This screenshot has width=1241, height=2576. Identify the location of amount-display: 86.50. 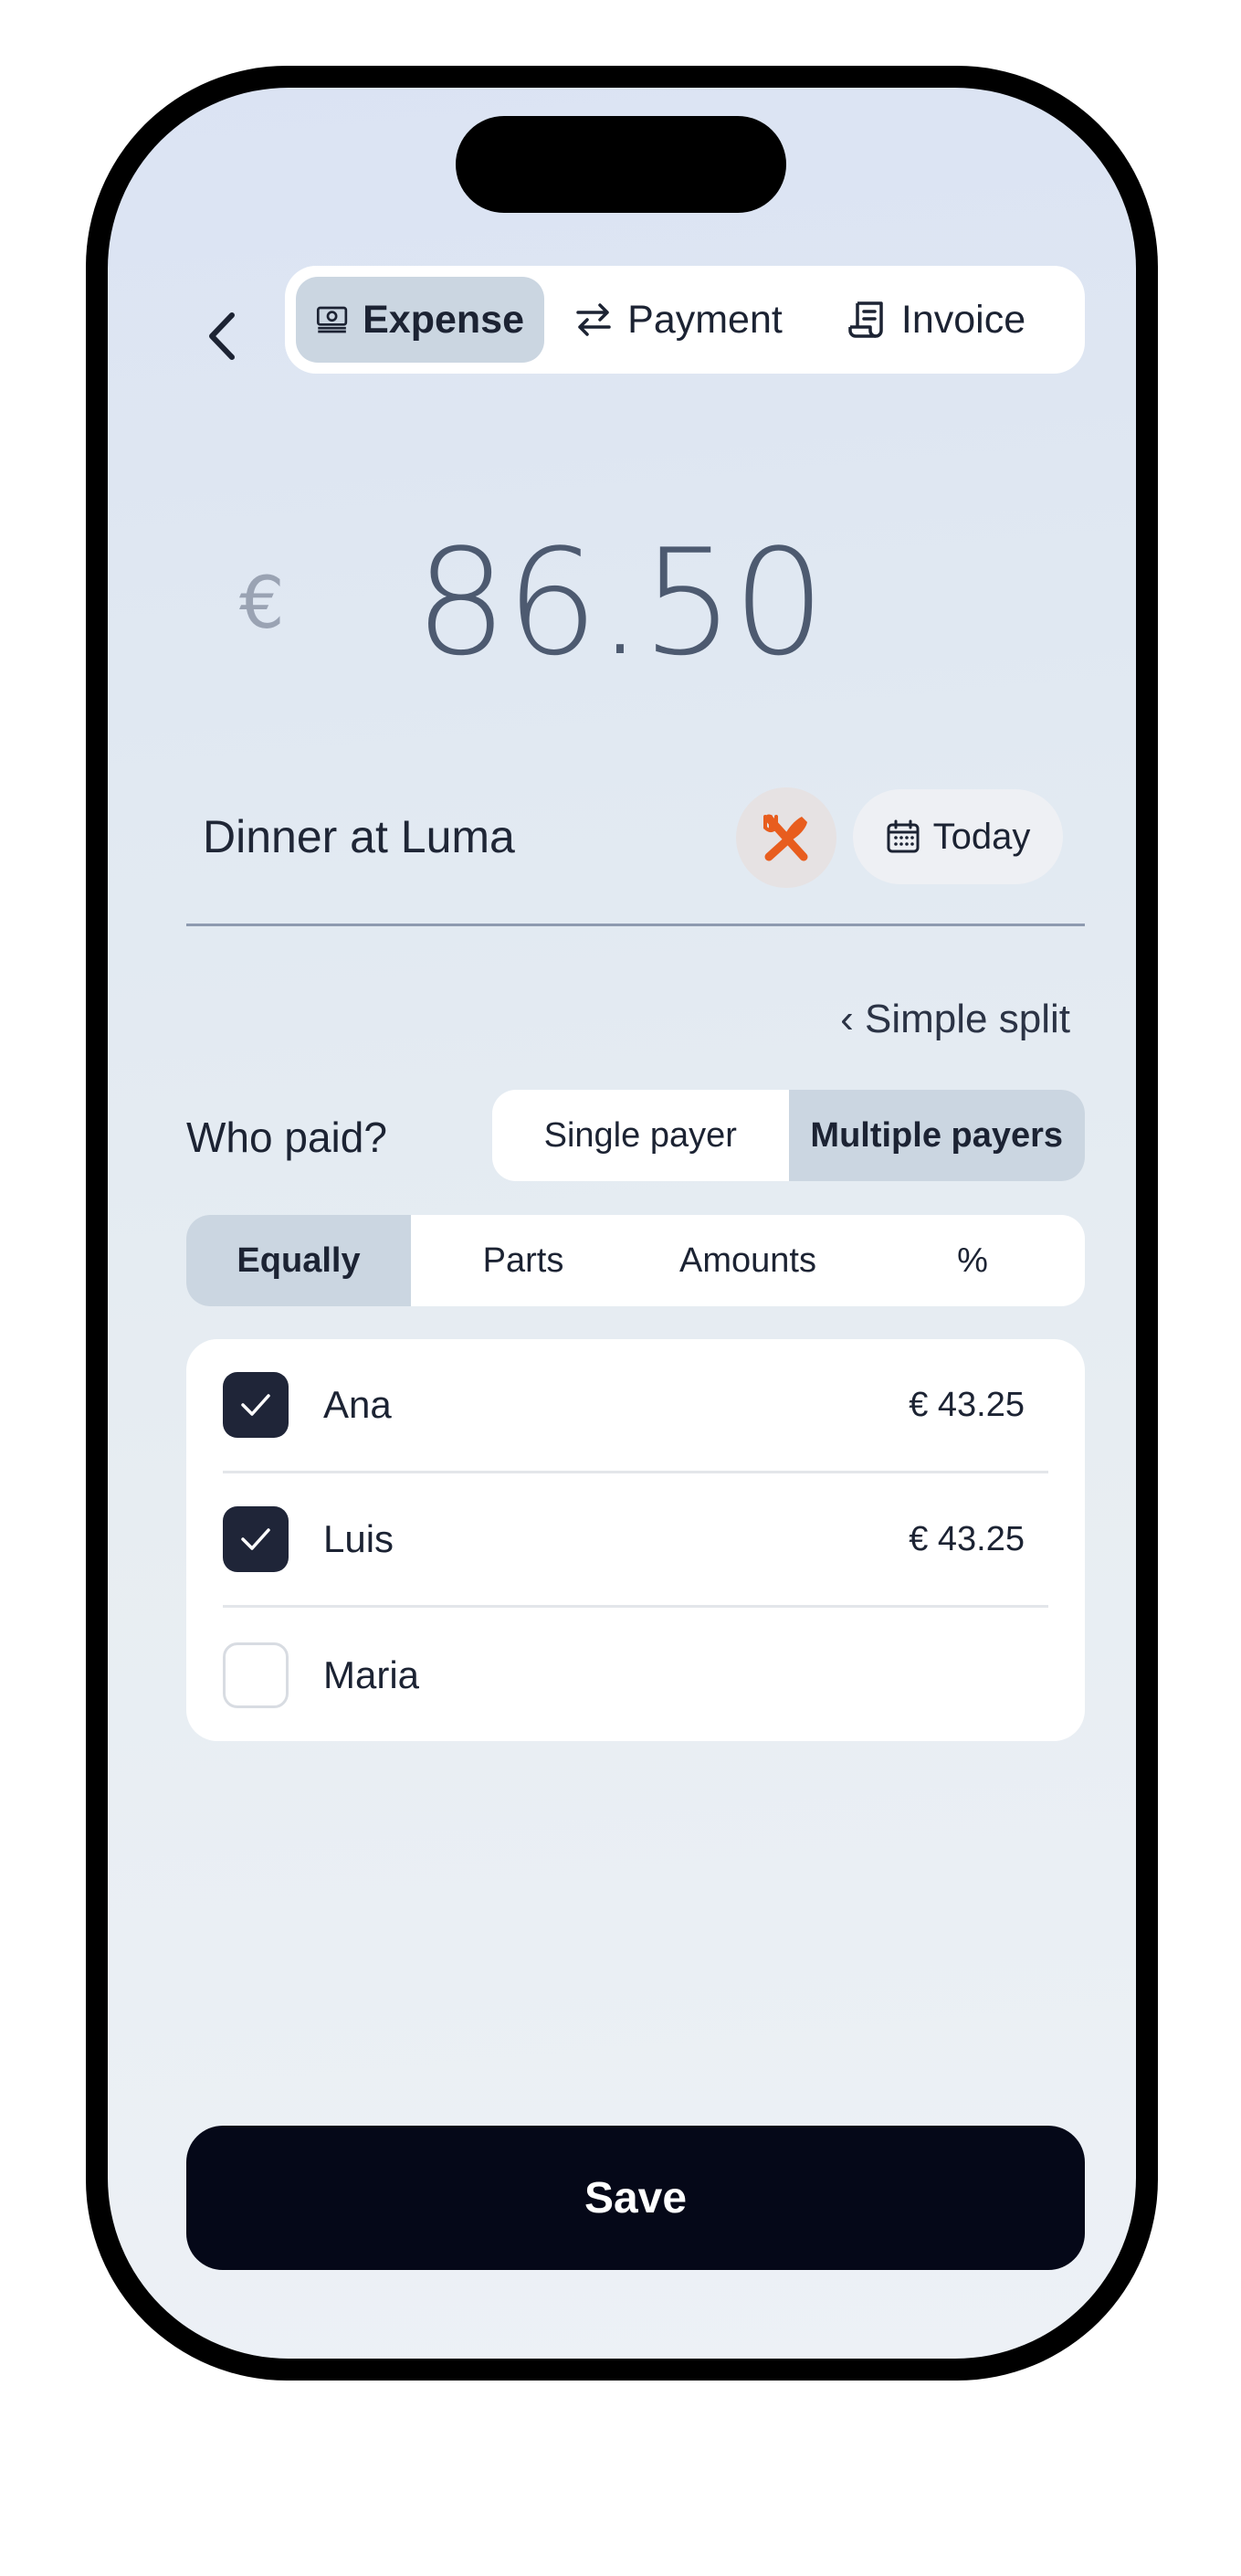
(619, 602).